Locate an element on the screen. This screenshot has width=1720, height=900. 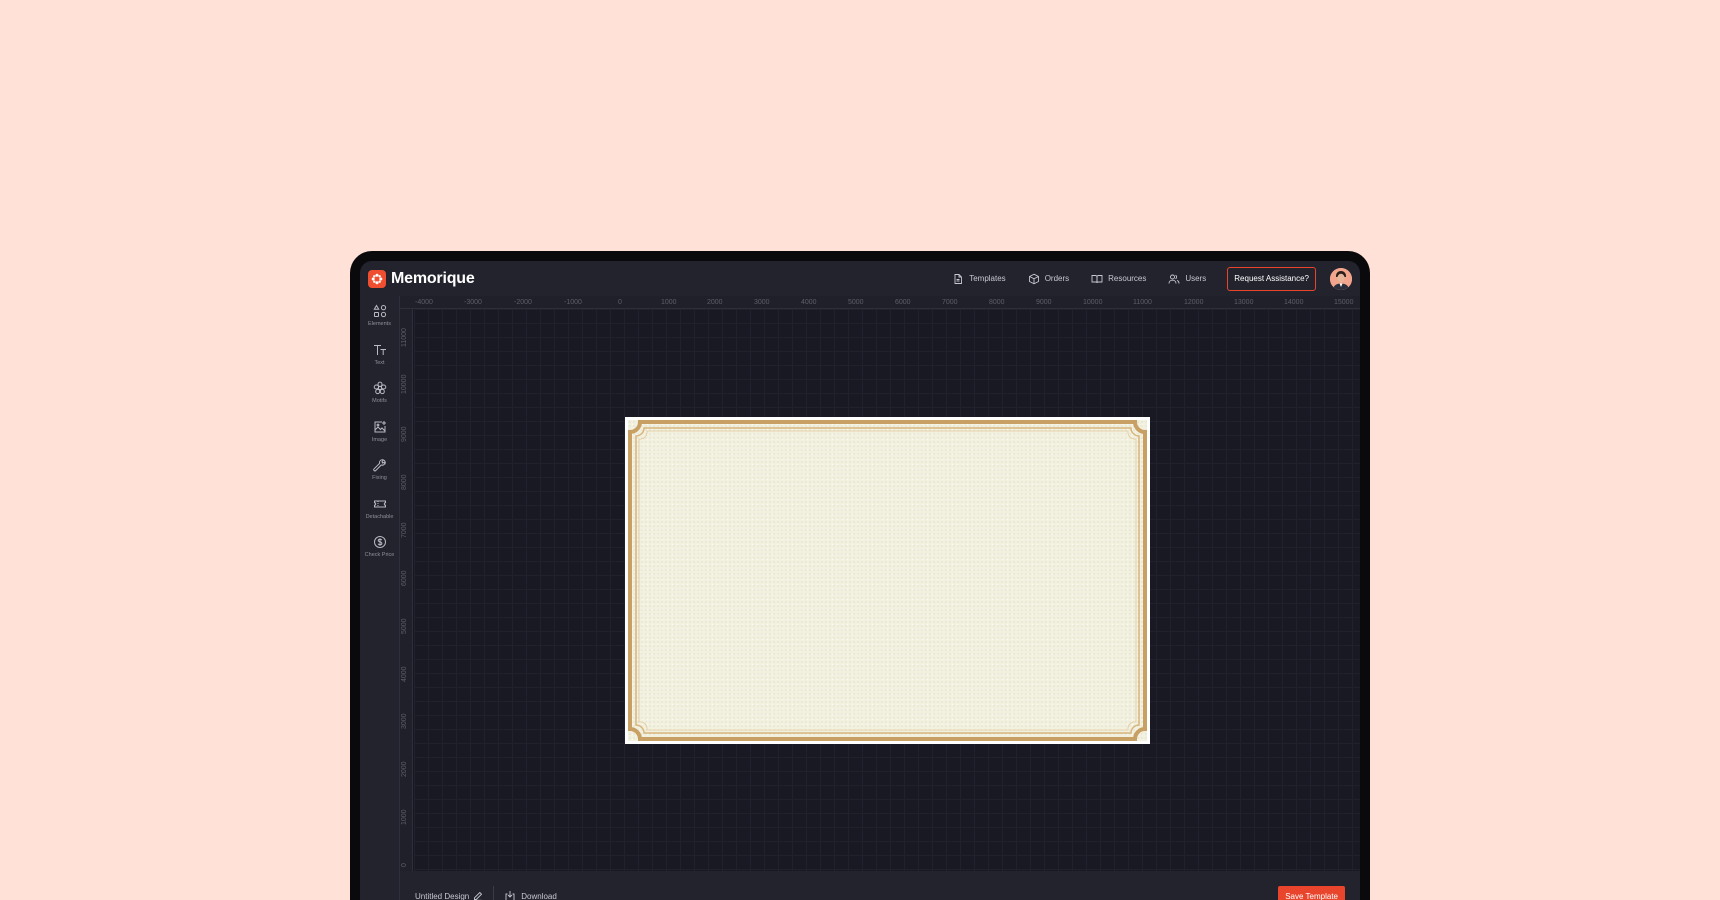
nav-resources: Resources is located at coordinates (1118, 279).